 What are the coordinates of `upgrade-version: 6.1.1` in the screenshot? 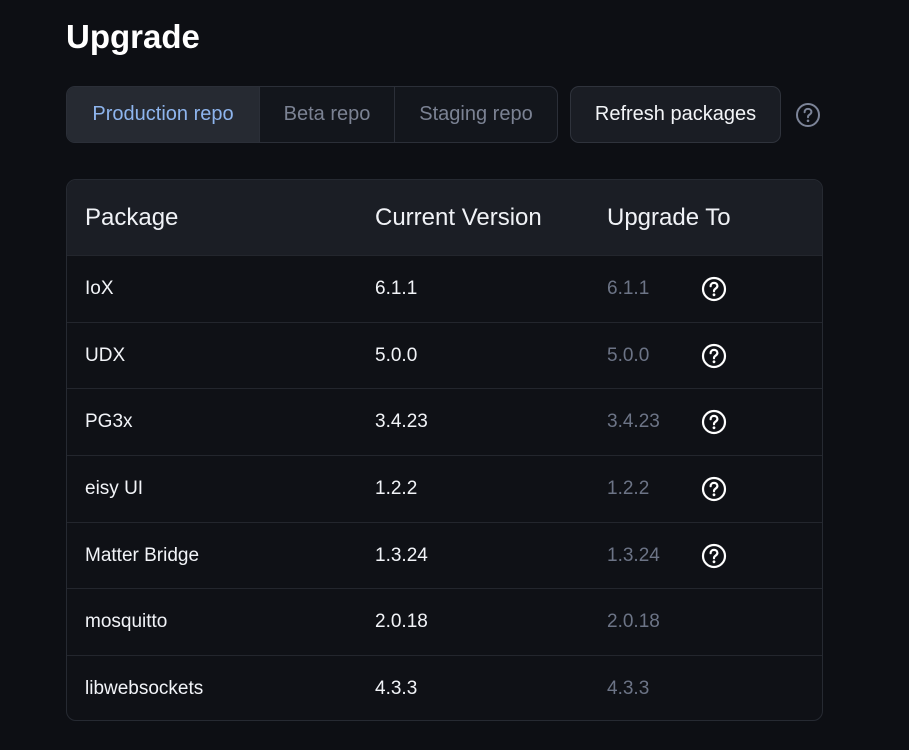 It's located at (628, 288).